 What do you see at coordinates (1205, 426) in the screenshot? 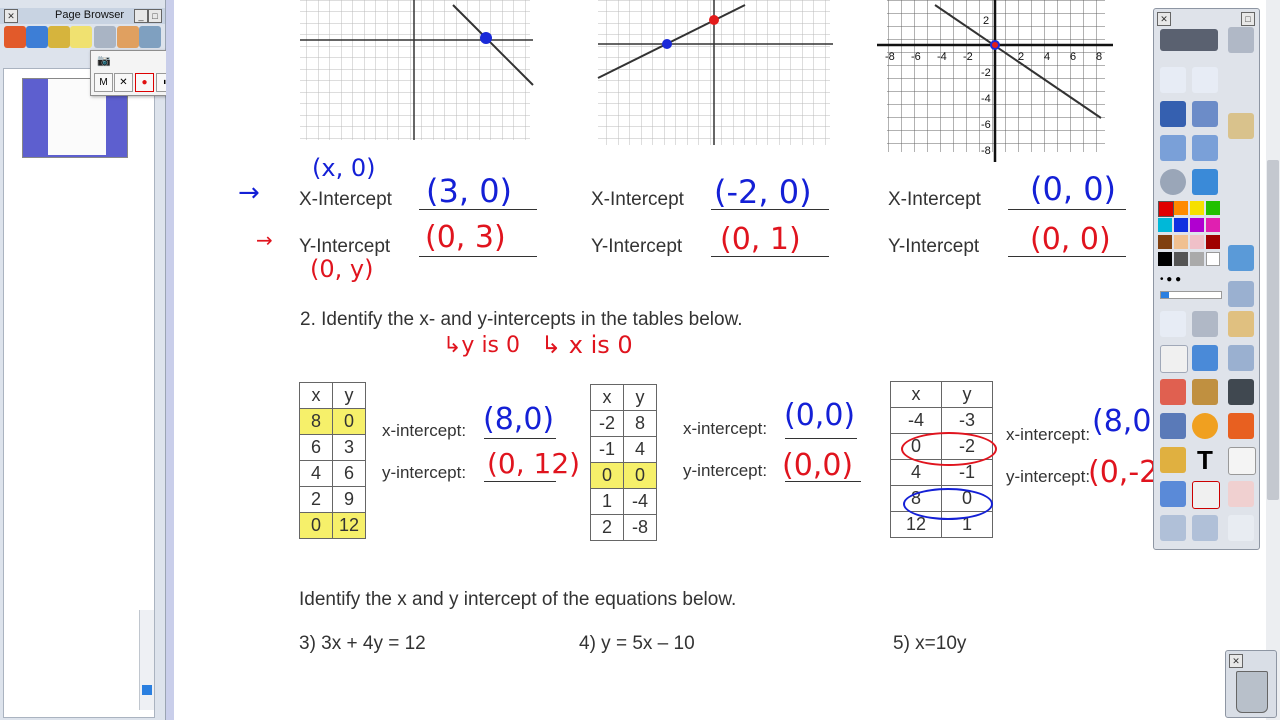
I see `shape-icon` at bounding box center [1205, 426].